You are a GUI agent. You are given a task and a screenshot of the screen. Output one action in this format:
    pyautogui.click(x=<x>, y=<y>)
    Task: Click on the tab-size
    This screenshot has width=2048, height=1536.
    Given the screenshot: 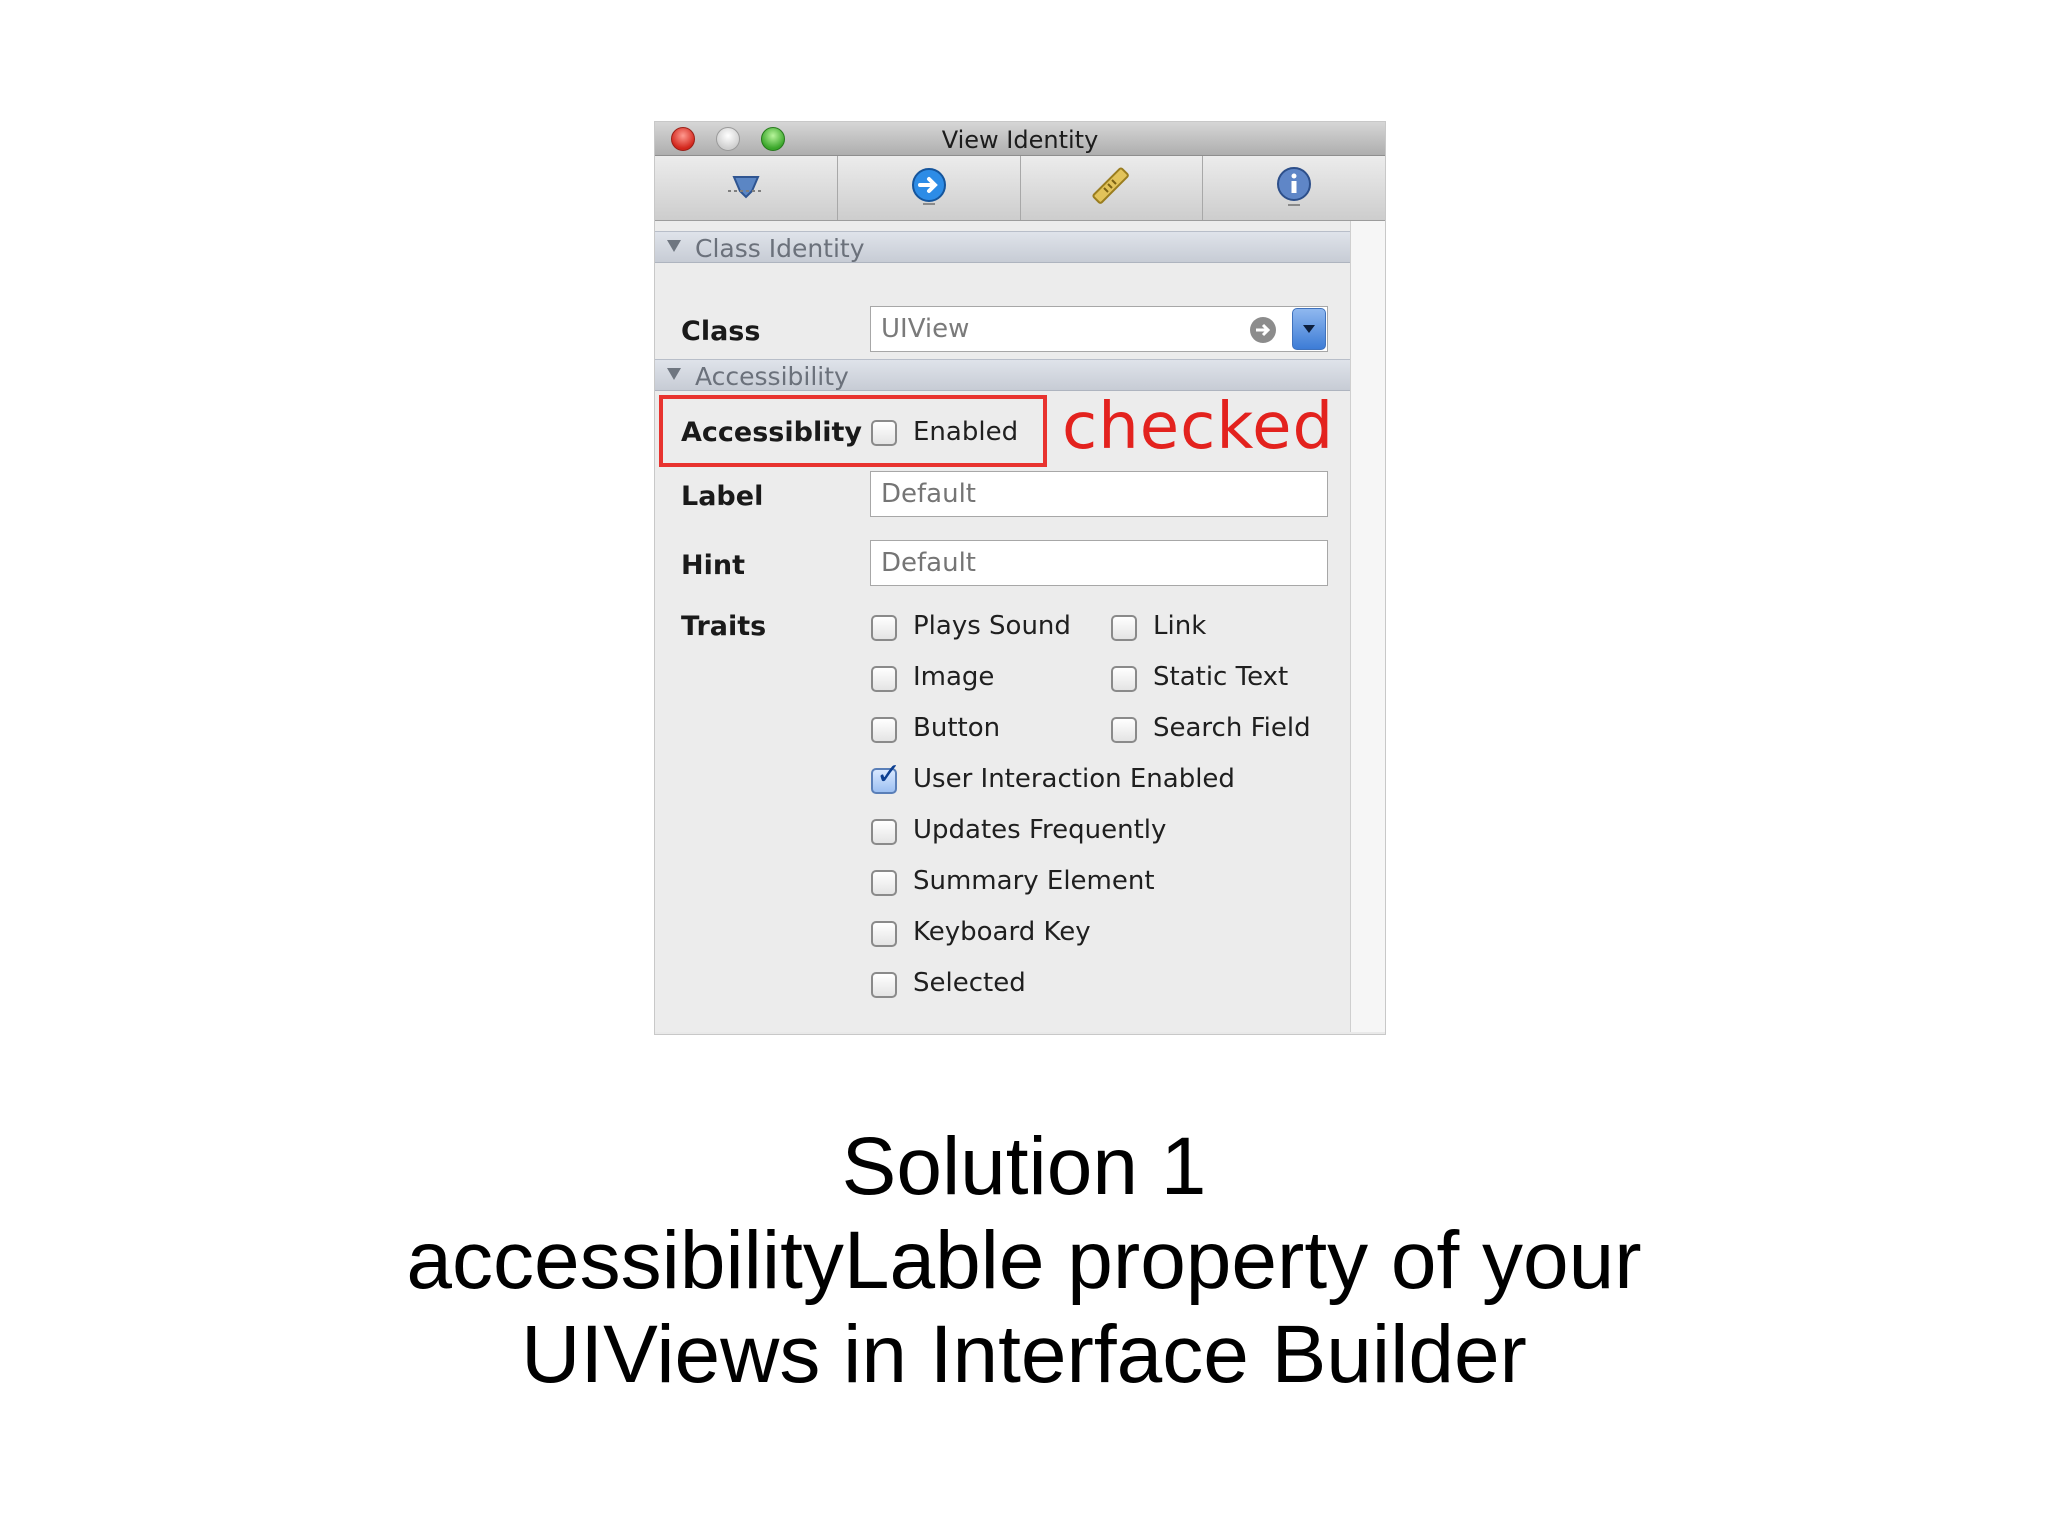 What is the action you would take?
    pyautogui.click(x=1112, y=188)
    